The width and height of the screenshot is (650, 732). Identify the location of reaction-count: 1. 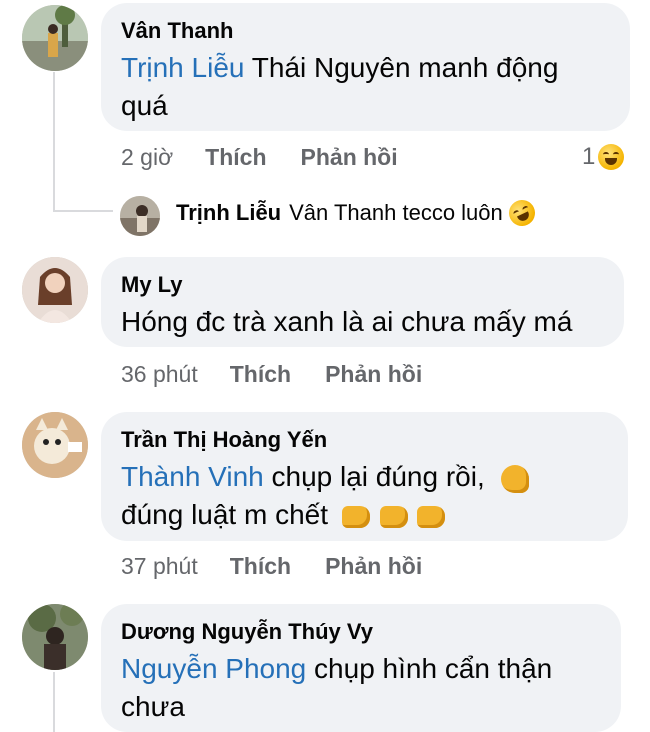
(589, 156).